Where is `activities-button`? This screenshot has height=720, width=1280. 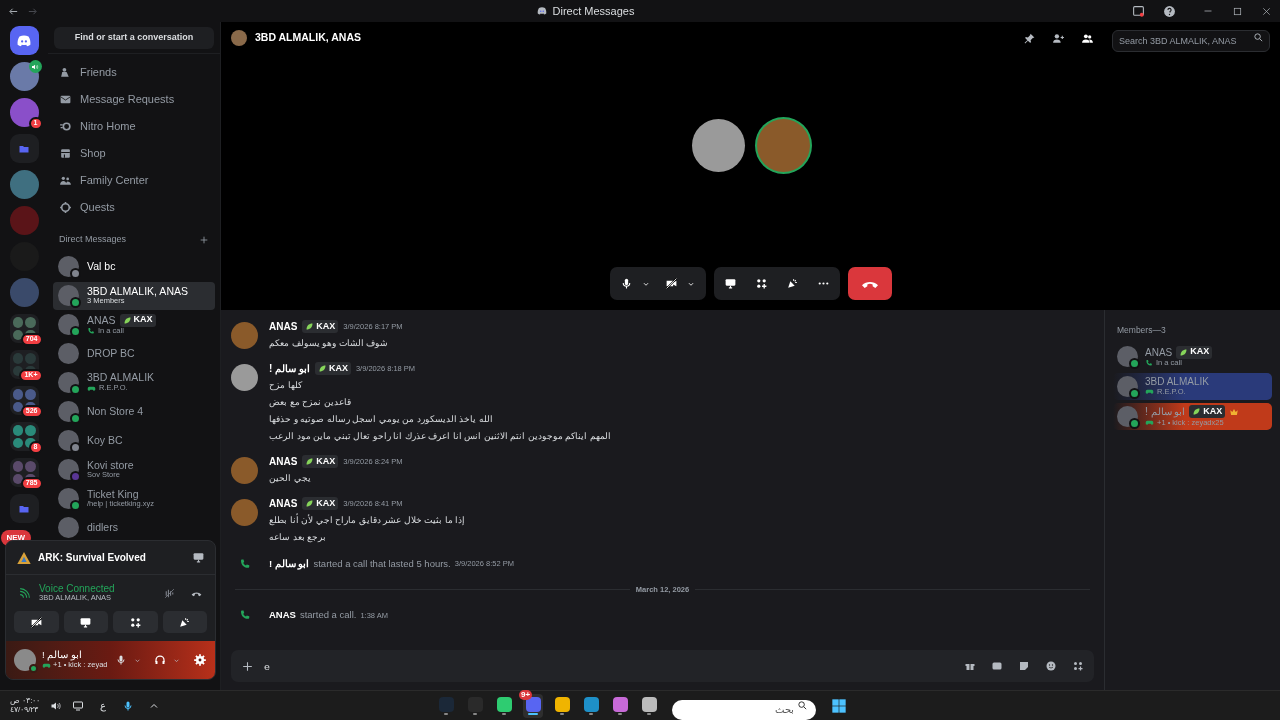
activities-button is located at coordinates (135, 622).